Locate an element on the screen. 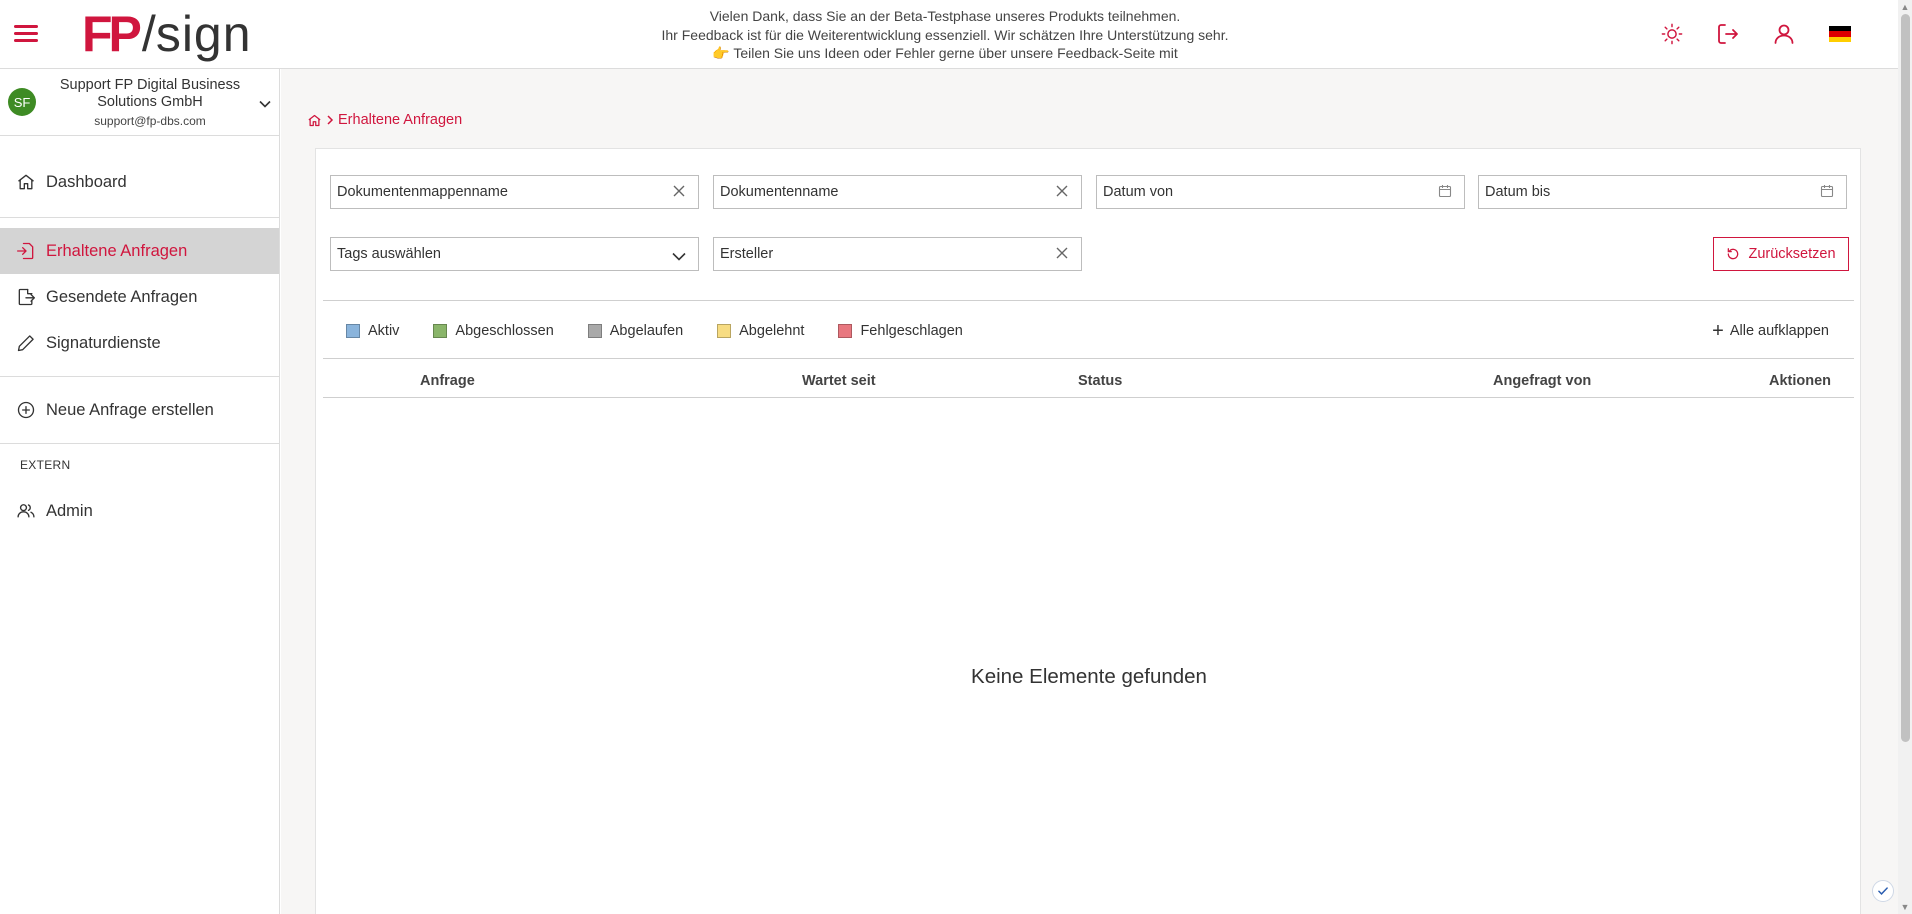 This screenshot has height=914, width=1912. expand-all-label: Alle aufklappen is located at coordinates (1779, 331).